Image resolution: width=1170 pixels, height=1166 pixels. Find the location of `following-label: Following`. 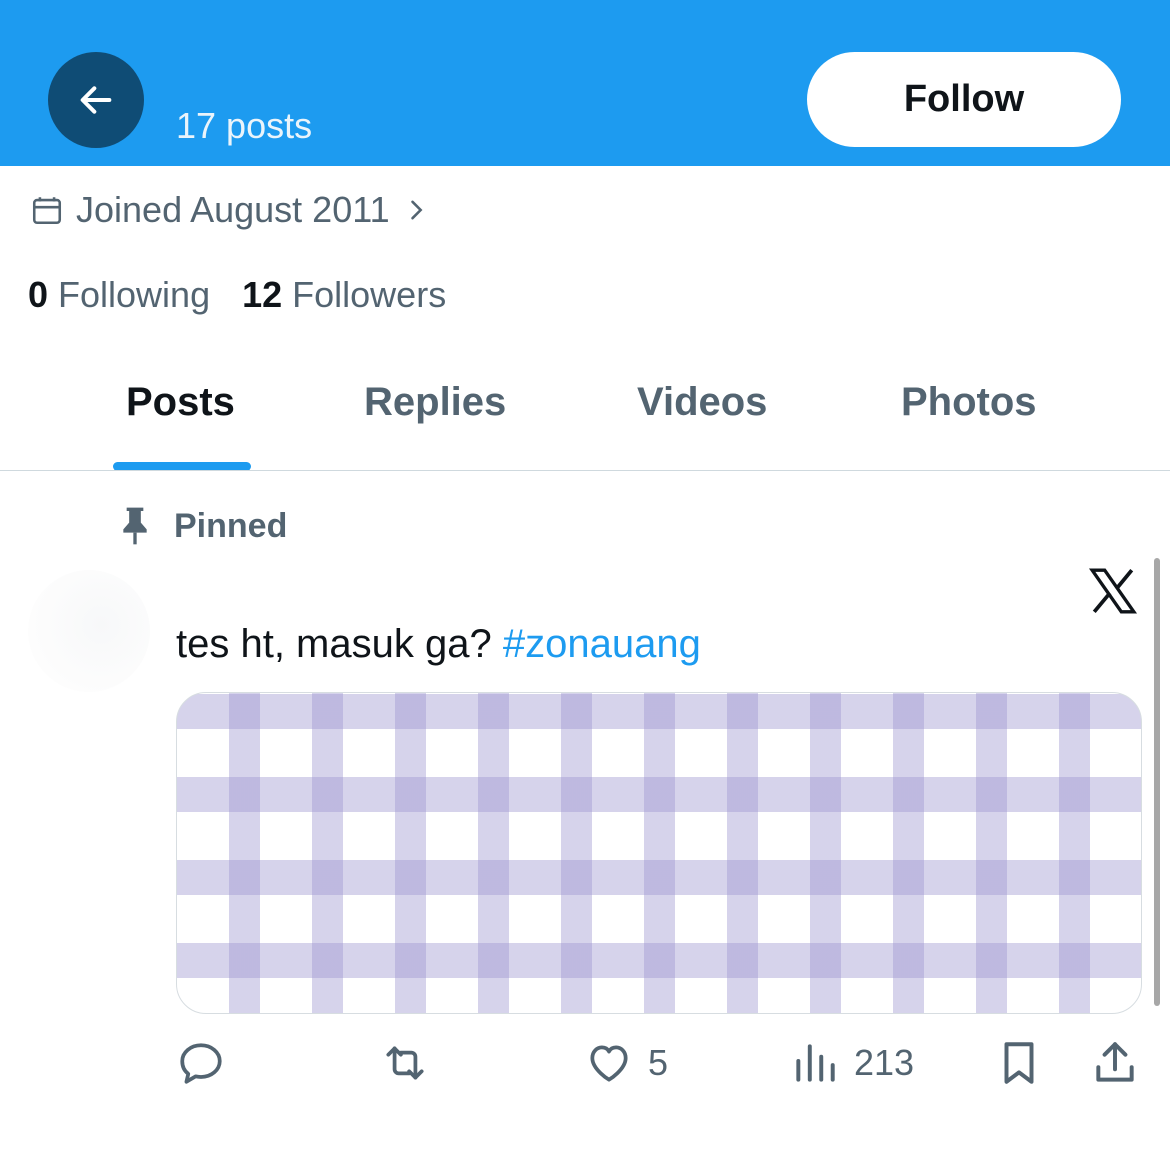

following-label: Following is located at coordinates (134, 294).